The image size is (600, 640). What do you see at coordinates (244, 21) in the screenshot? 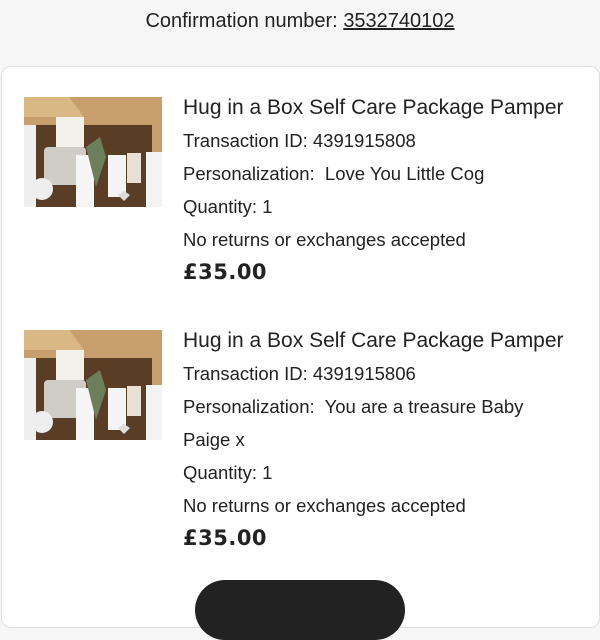
I see `confirmation-label: Confirmation number:` at bounding box center [244, 21].